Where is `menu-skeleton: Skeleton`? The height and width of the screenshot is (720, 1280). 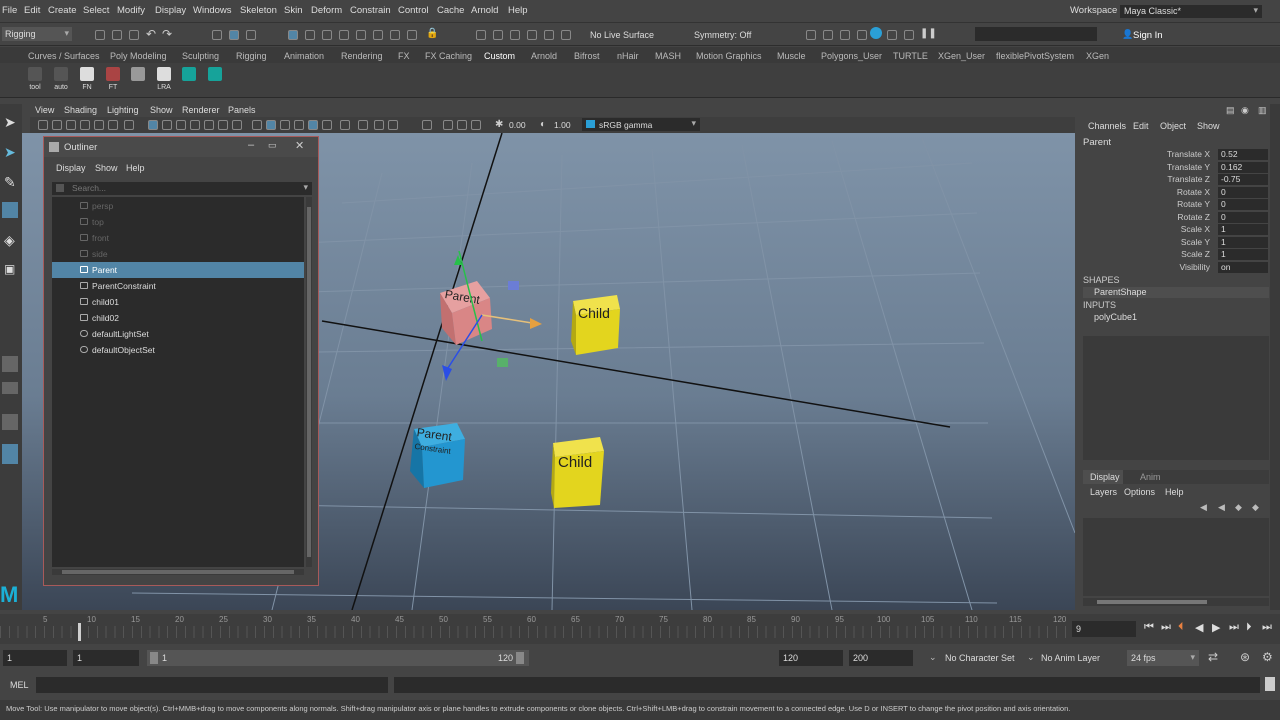 menu-skeleton: Skeleton is located at coordinates (258, 10).